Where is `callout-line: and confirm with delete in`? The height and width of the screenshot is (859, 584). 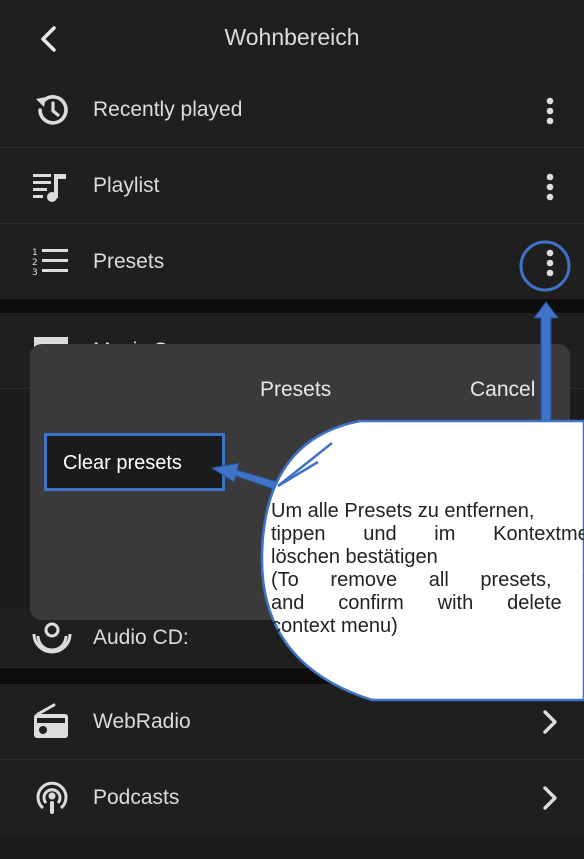 callout-line: and confirm with delete in is located at coordinates (427, 603).